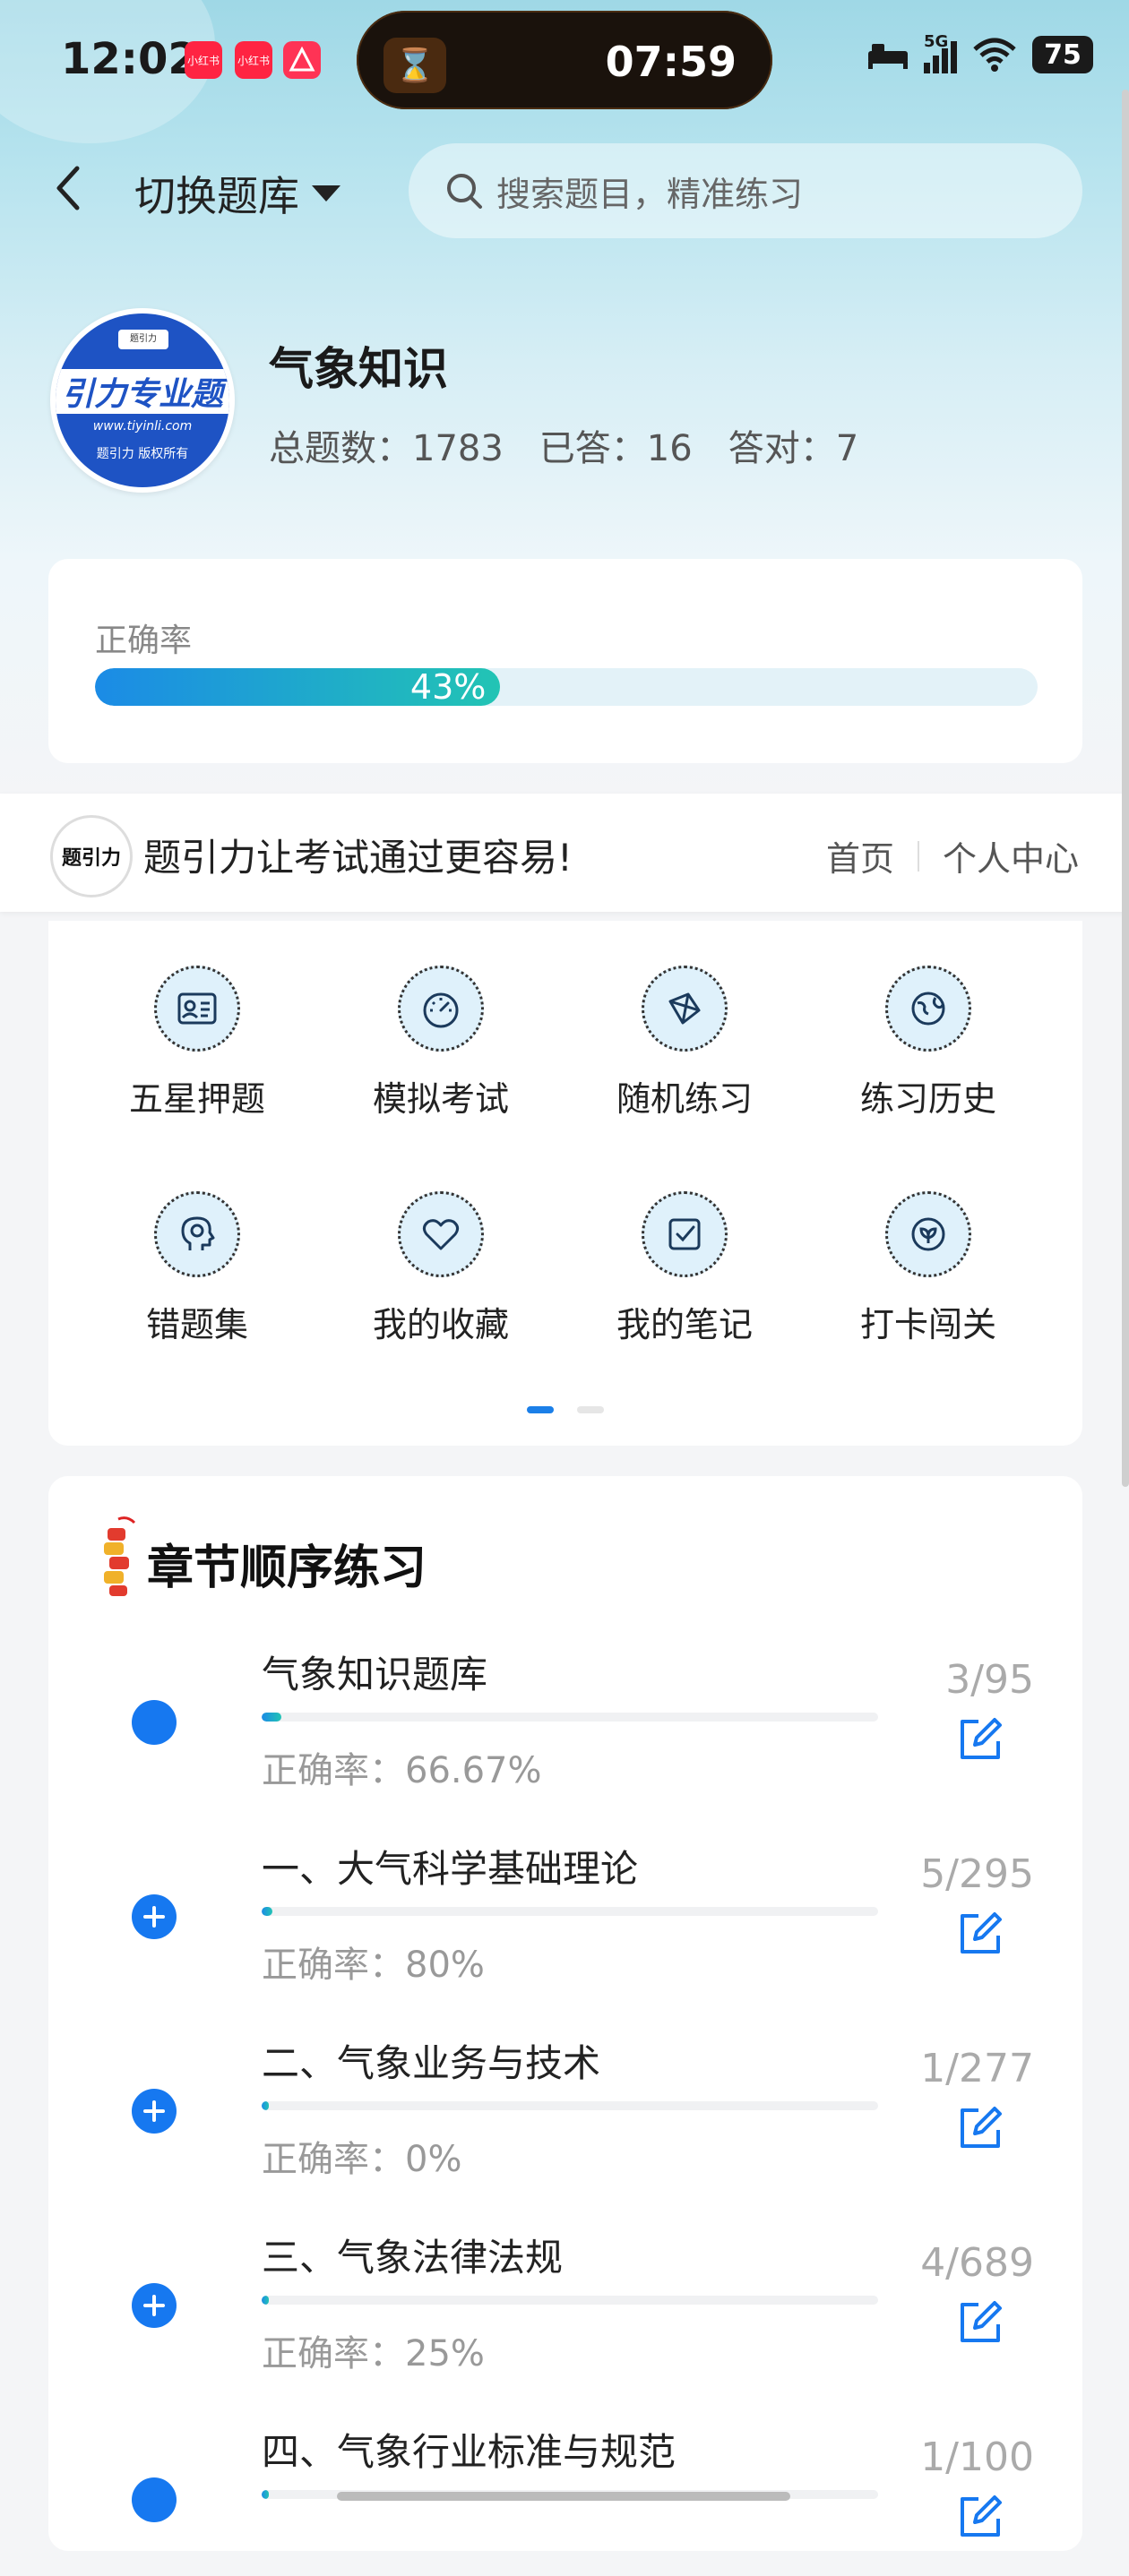 The width and height of the screenshot is (1129, 2576). Describe the element at coordinates (685, 1043) in the screenshot. I see `feature-random-practice: 随机练习` at that location.